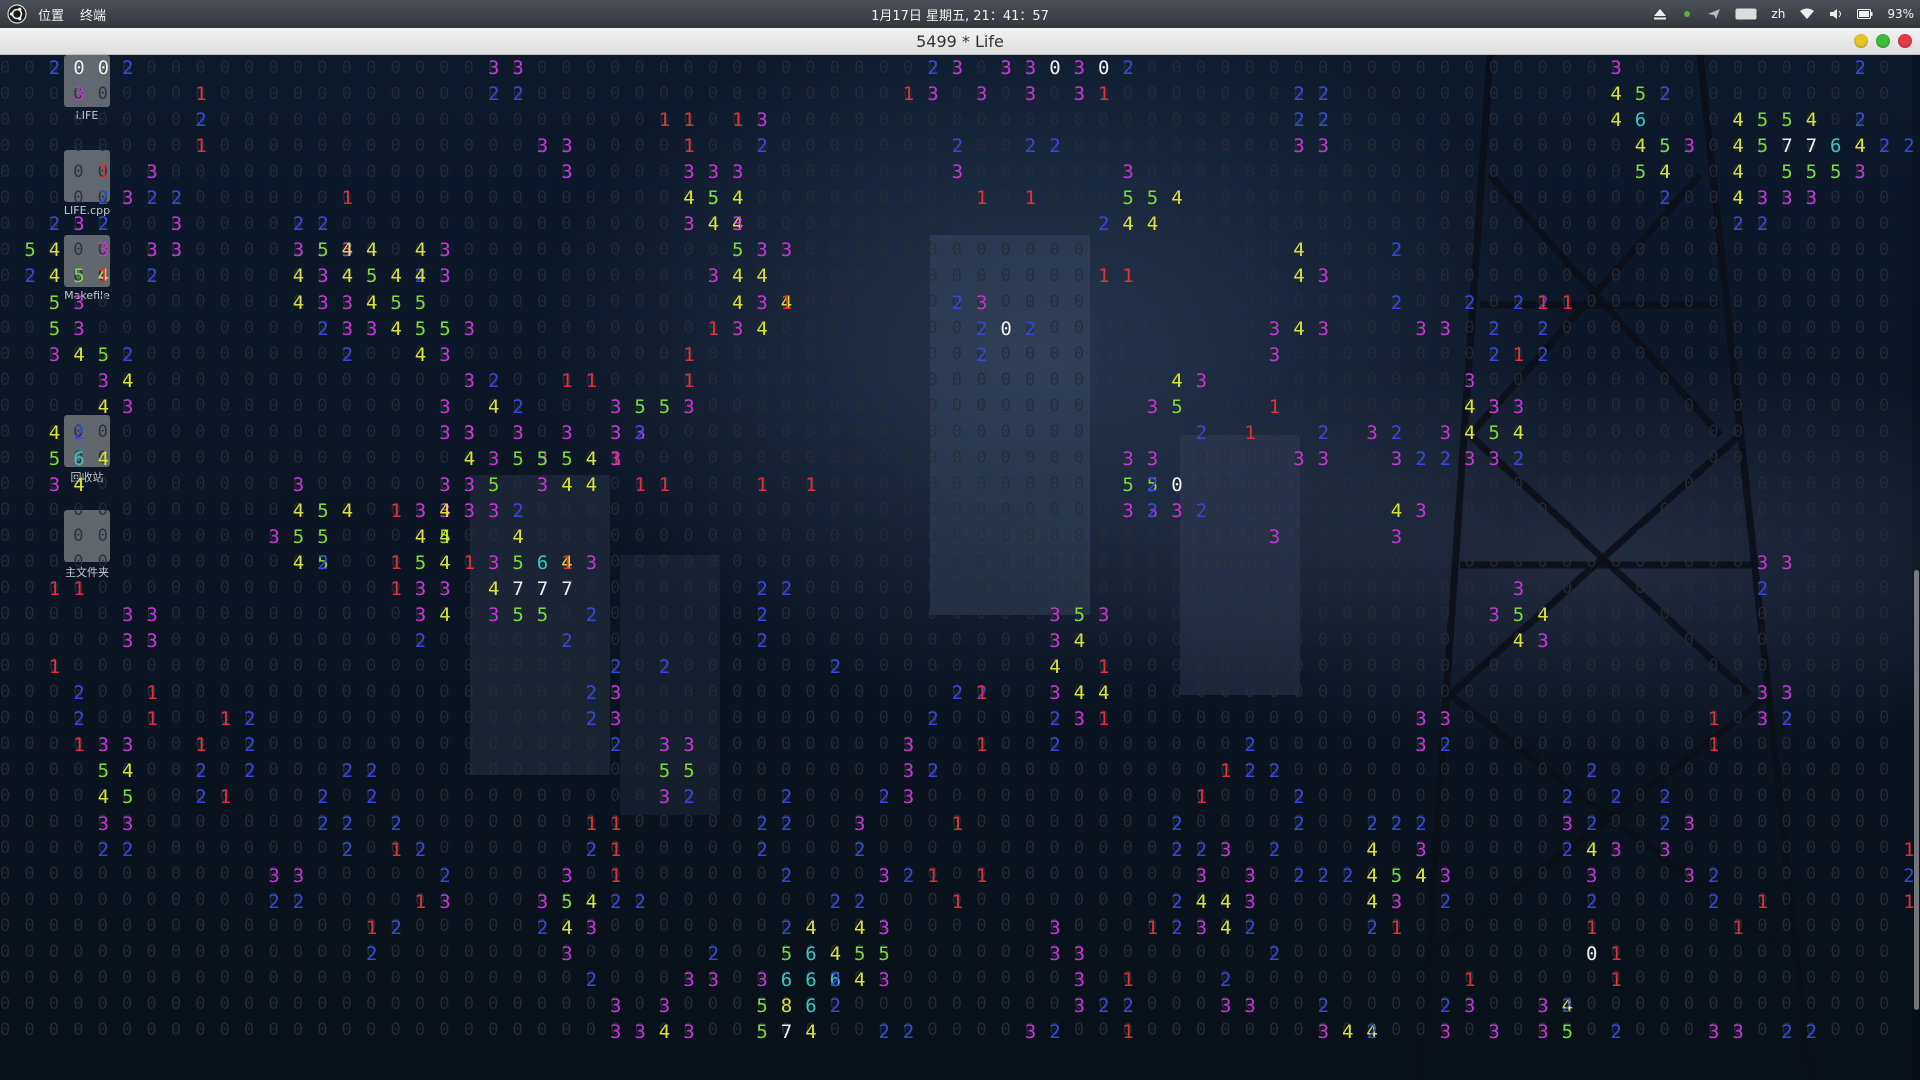 This screenshot has height=1080, width=1920. What do you see at coordinates (1916, 567) in the screenshot?
I see `terminal-scrollbar` at bounding box center [1916, 567].